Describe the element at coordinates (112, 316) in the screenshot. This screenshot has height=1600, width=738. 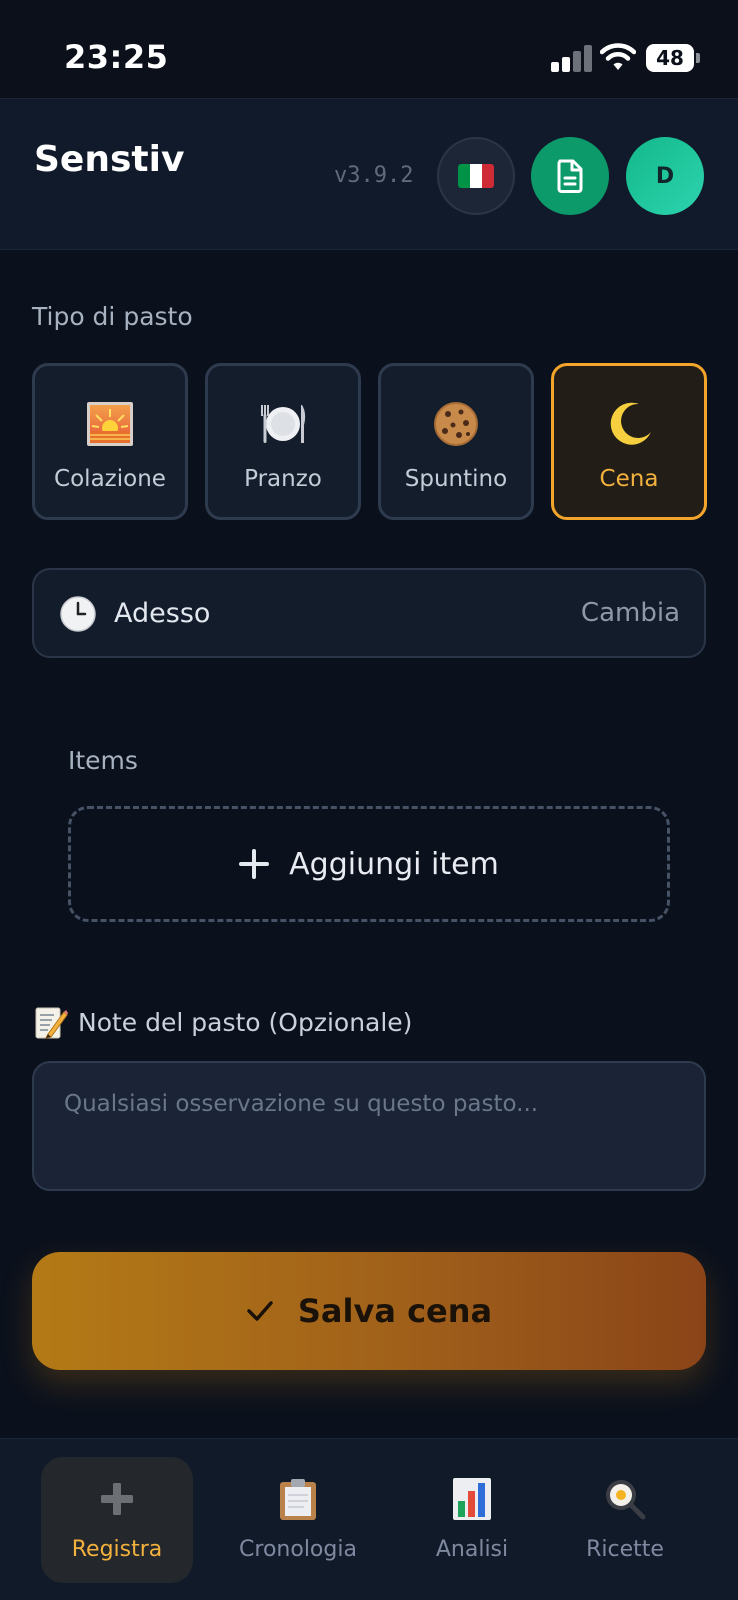
I see `meal-type-label: Tipo di pasto` at that location.